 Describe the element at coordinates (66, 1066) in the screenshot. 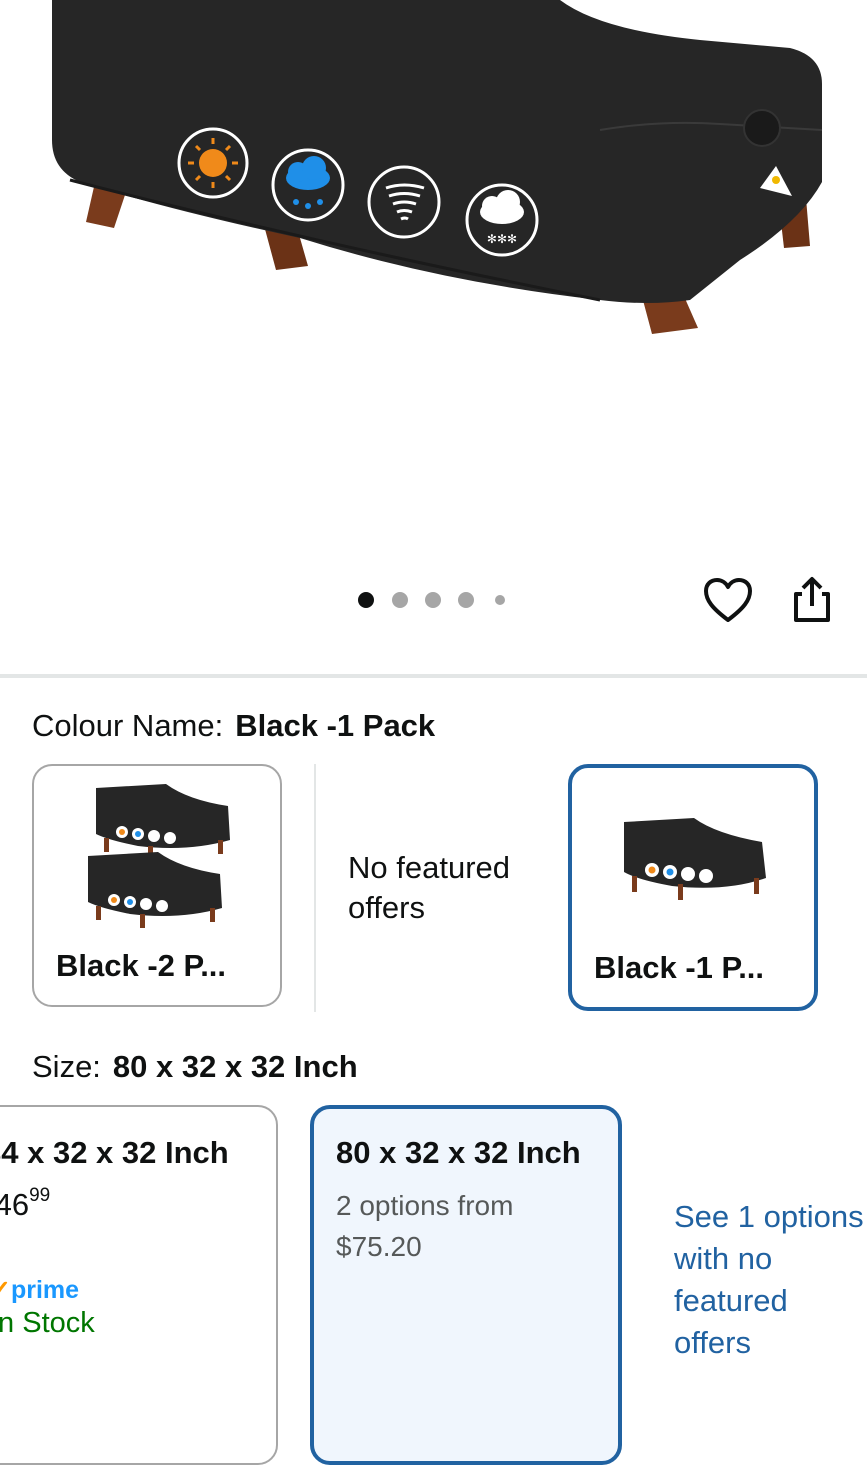

I see `size-label: Size:` at that location.